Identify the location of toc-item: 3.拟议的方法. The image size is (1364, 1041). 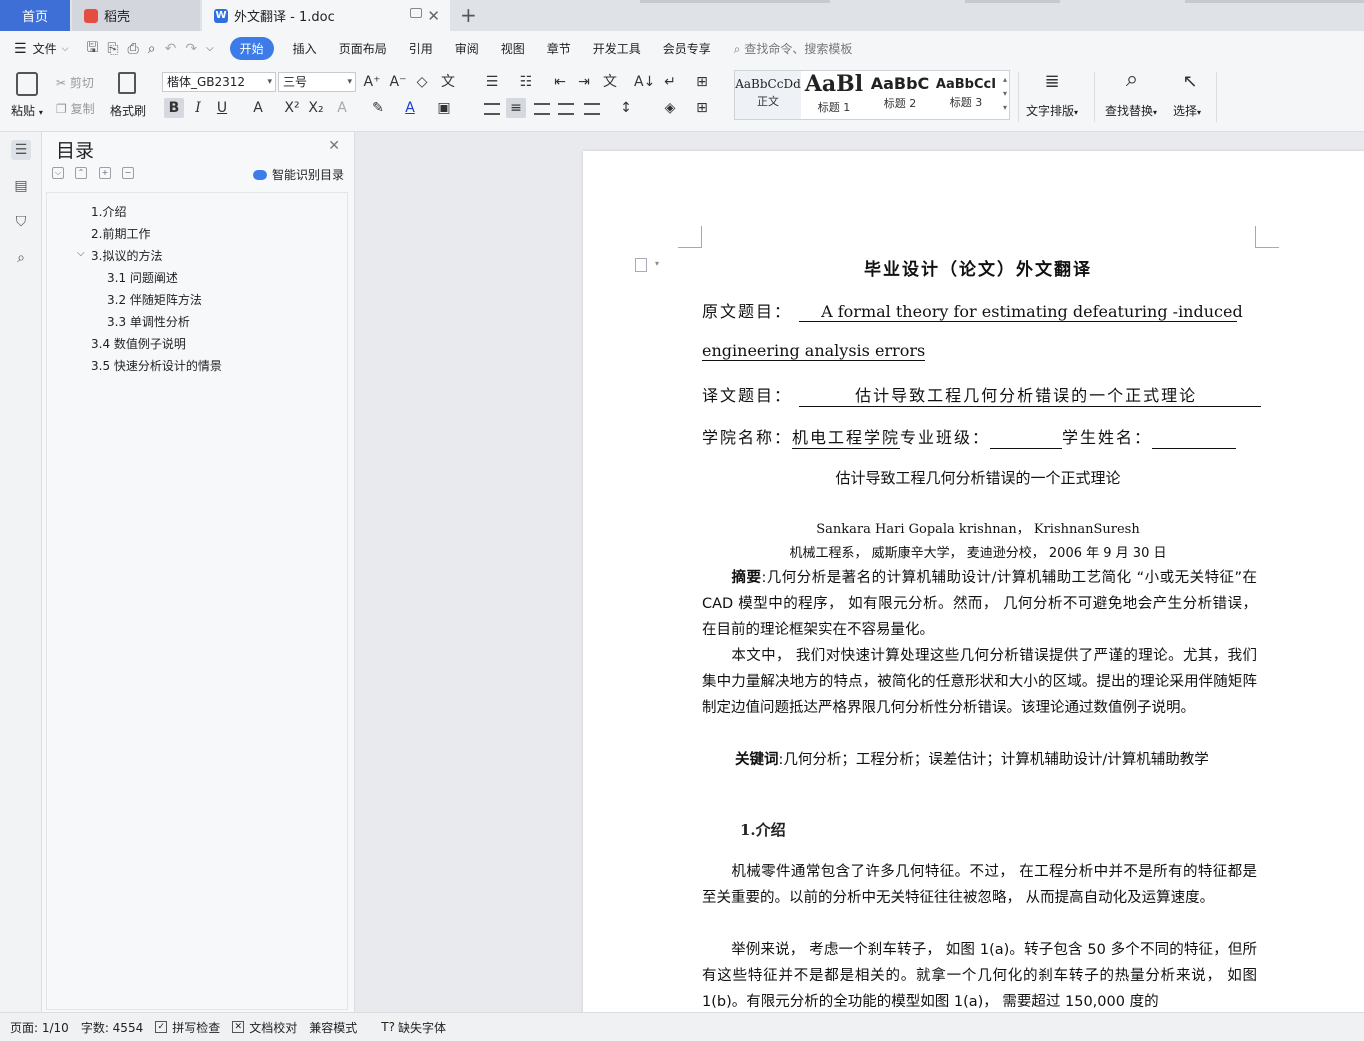
(126, 255).